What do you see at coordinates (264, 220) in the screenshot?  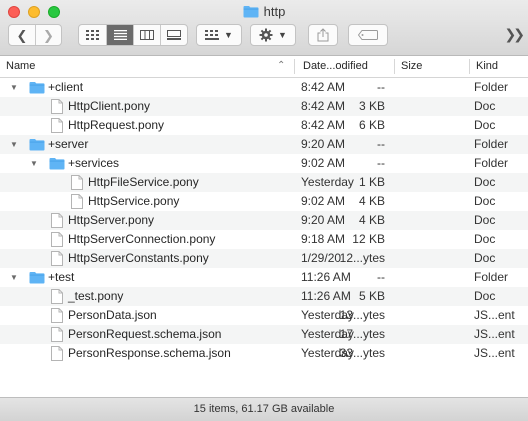 I see `file-row: HttpServer.pony 9:20 AM 4 KB Doc` at bounding box center [264, 220].